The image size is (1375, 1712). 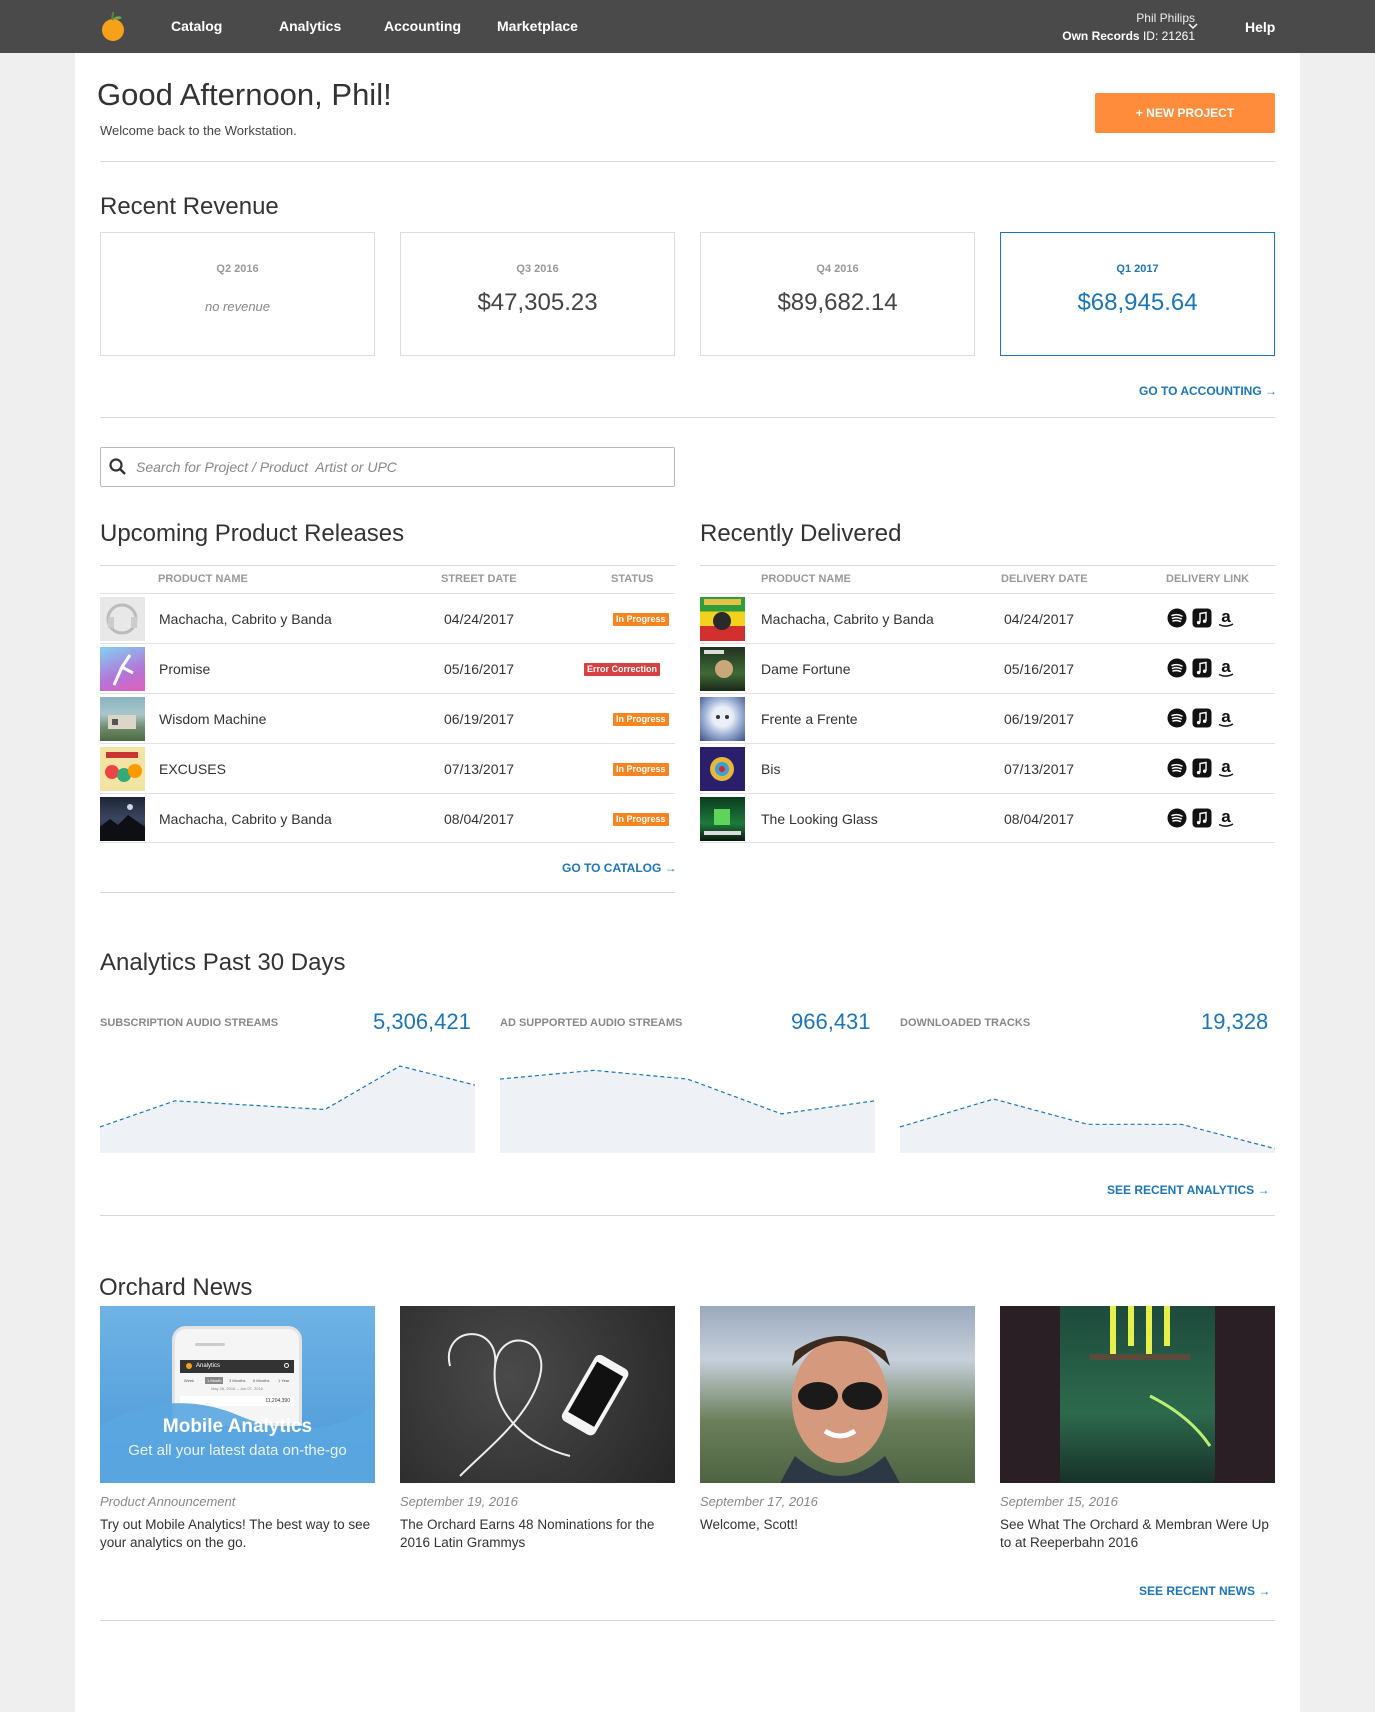 I want to click on street-date: 06/19/2017, so click(x=479, y=719).